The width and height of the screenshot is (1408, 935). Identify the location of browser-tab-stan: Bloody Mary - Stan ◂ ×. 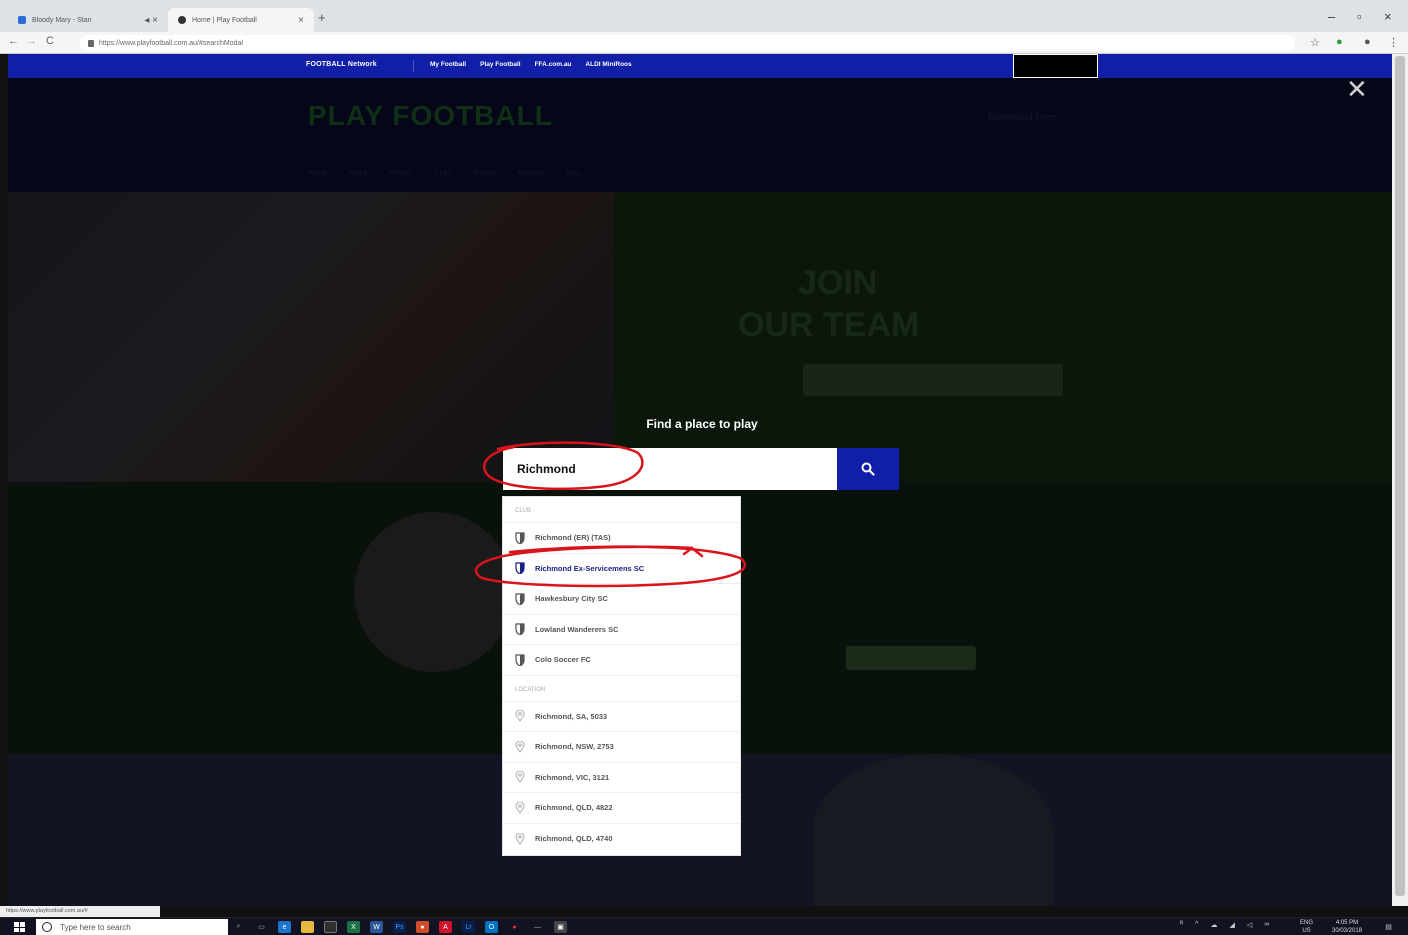
(88, 20).